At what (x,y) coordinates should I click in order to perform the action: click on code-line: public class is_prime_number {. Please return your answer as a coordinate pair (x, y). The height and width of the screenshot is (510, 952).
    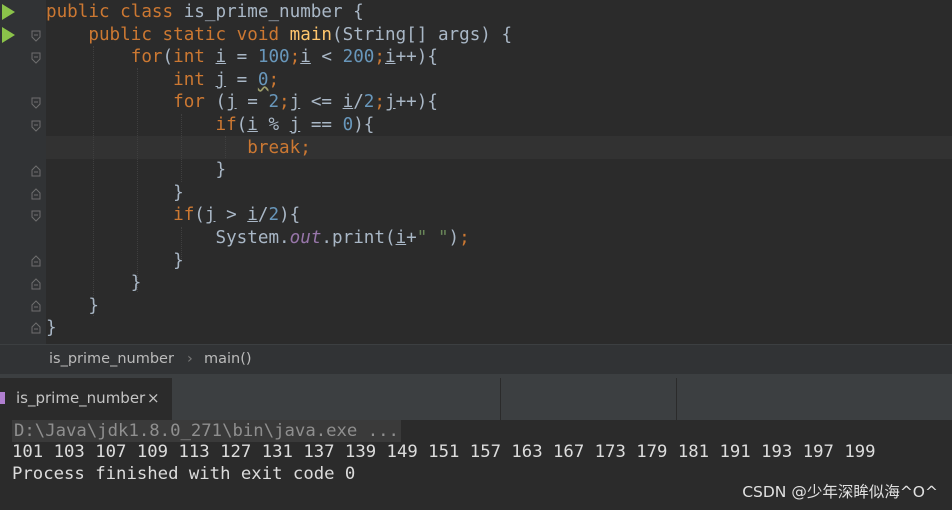
    Looking at the image, I should click on (205, 12).